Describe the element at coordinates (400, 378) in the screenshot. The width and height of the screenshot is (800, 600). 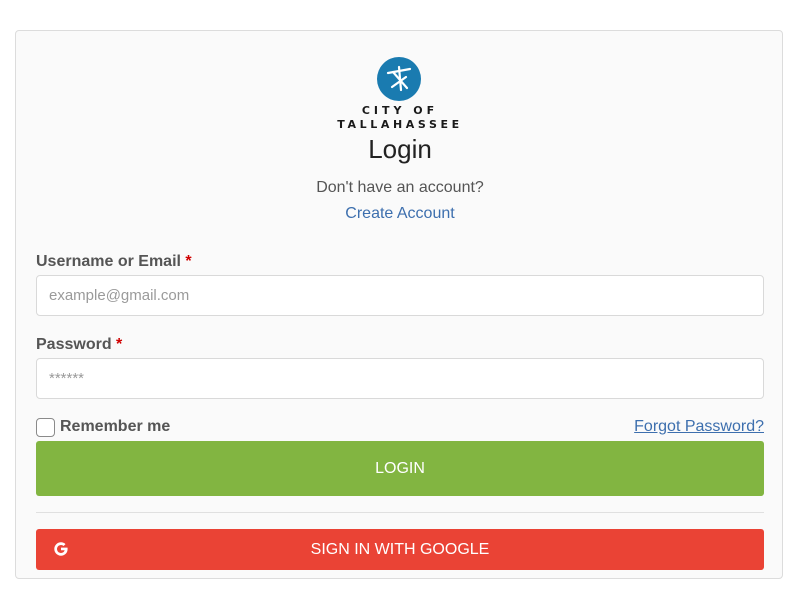
I see `password-input` at that location.